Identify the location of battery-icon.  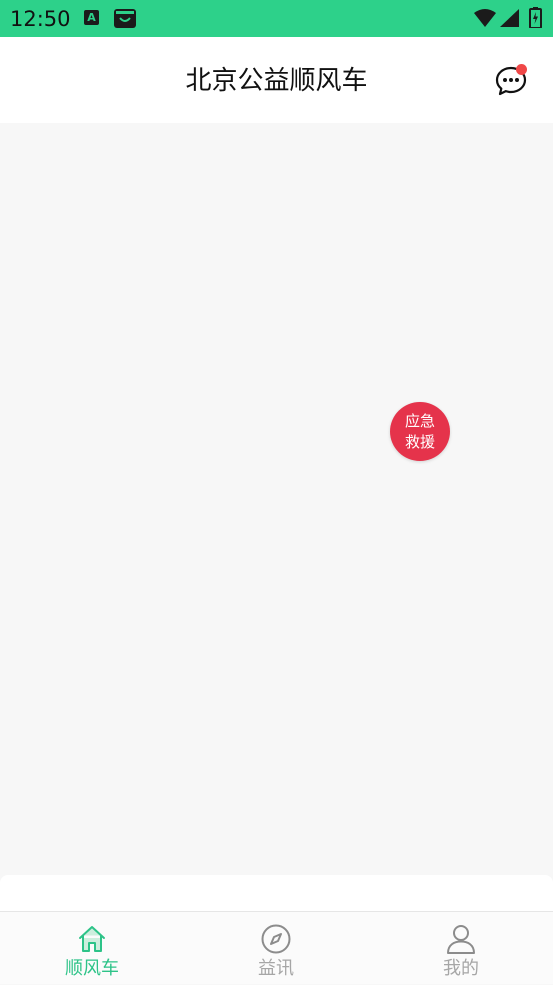
(535, 17).